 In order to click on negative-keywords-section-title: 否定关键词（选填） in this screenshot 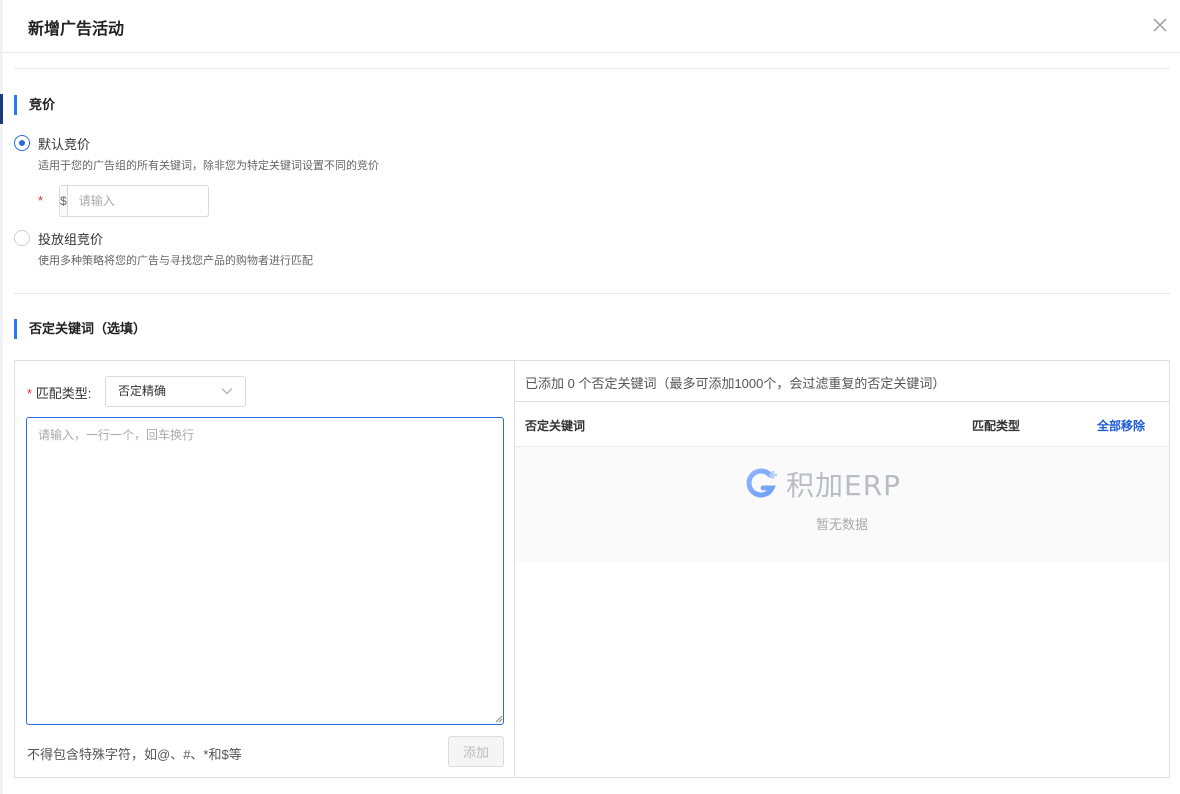, I will do `click(80, 329)`.